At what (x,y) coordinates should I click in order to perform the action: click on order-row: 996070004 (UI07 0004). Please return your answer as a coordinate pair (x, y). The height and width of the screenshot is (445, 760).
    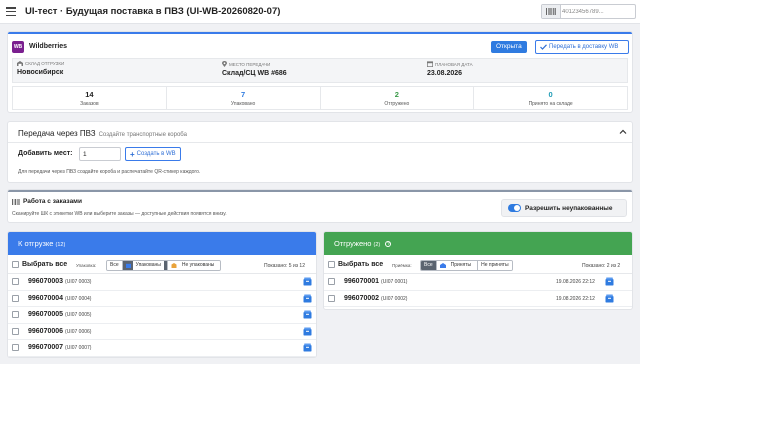
    Looking at the image, I should click on (162, 299).